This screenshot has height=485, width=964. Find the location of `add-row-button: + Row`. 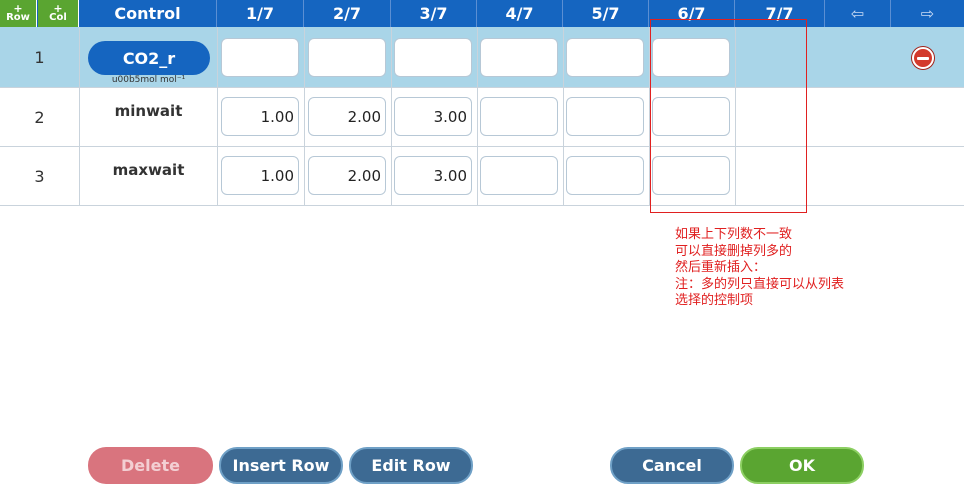

add-row-button: + Row is located at coordinates (18, 13).